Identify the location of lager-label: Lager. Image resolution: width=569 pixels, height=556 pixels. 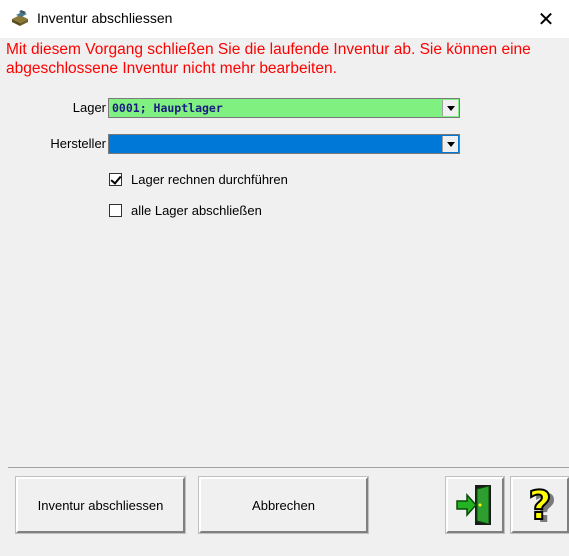
(89, 107).